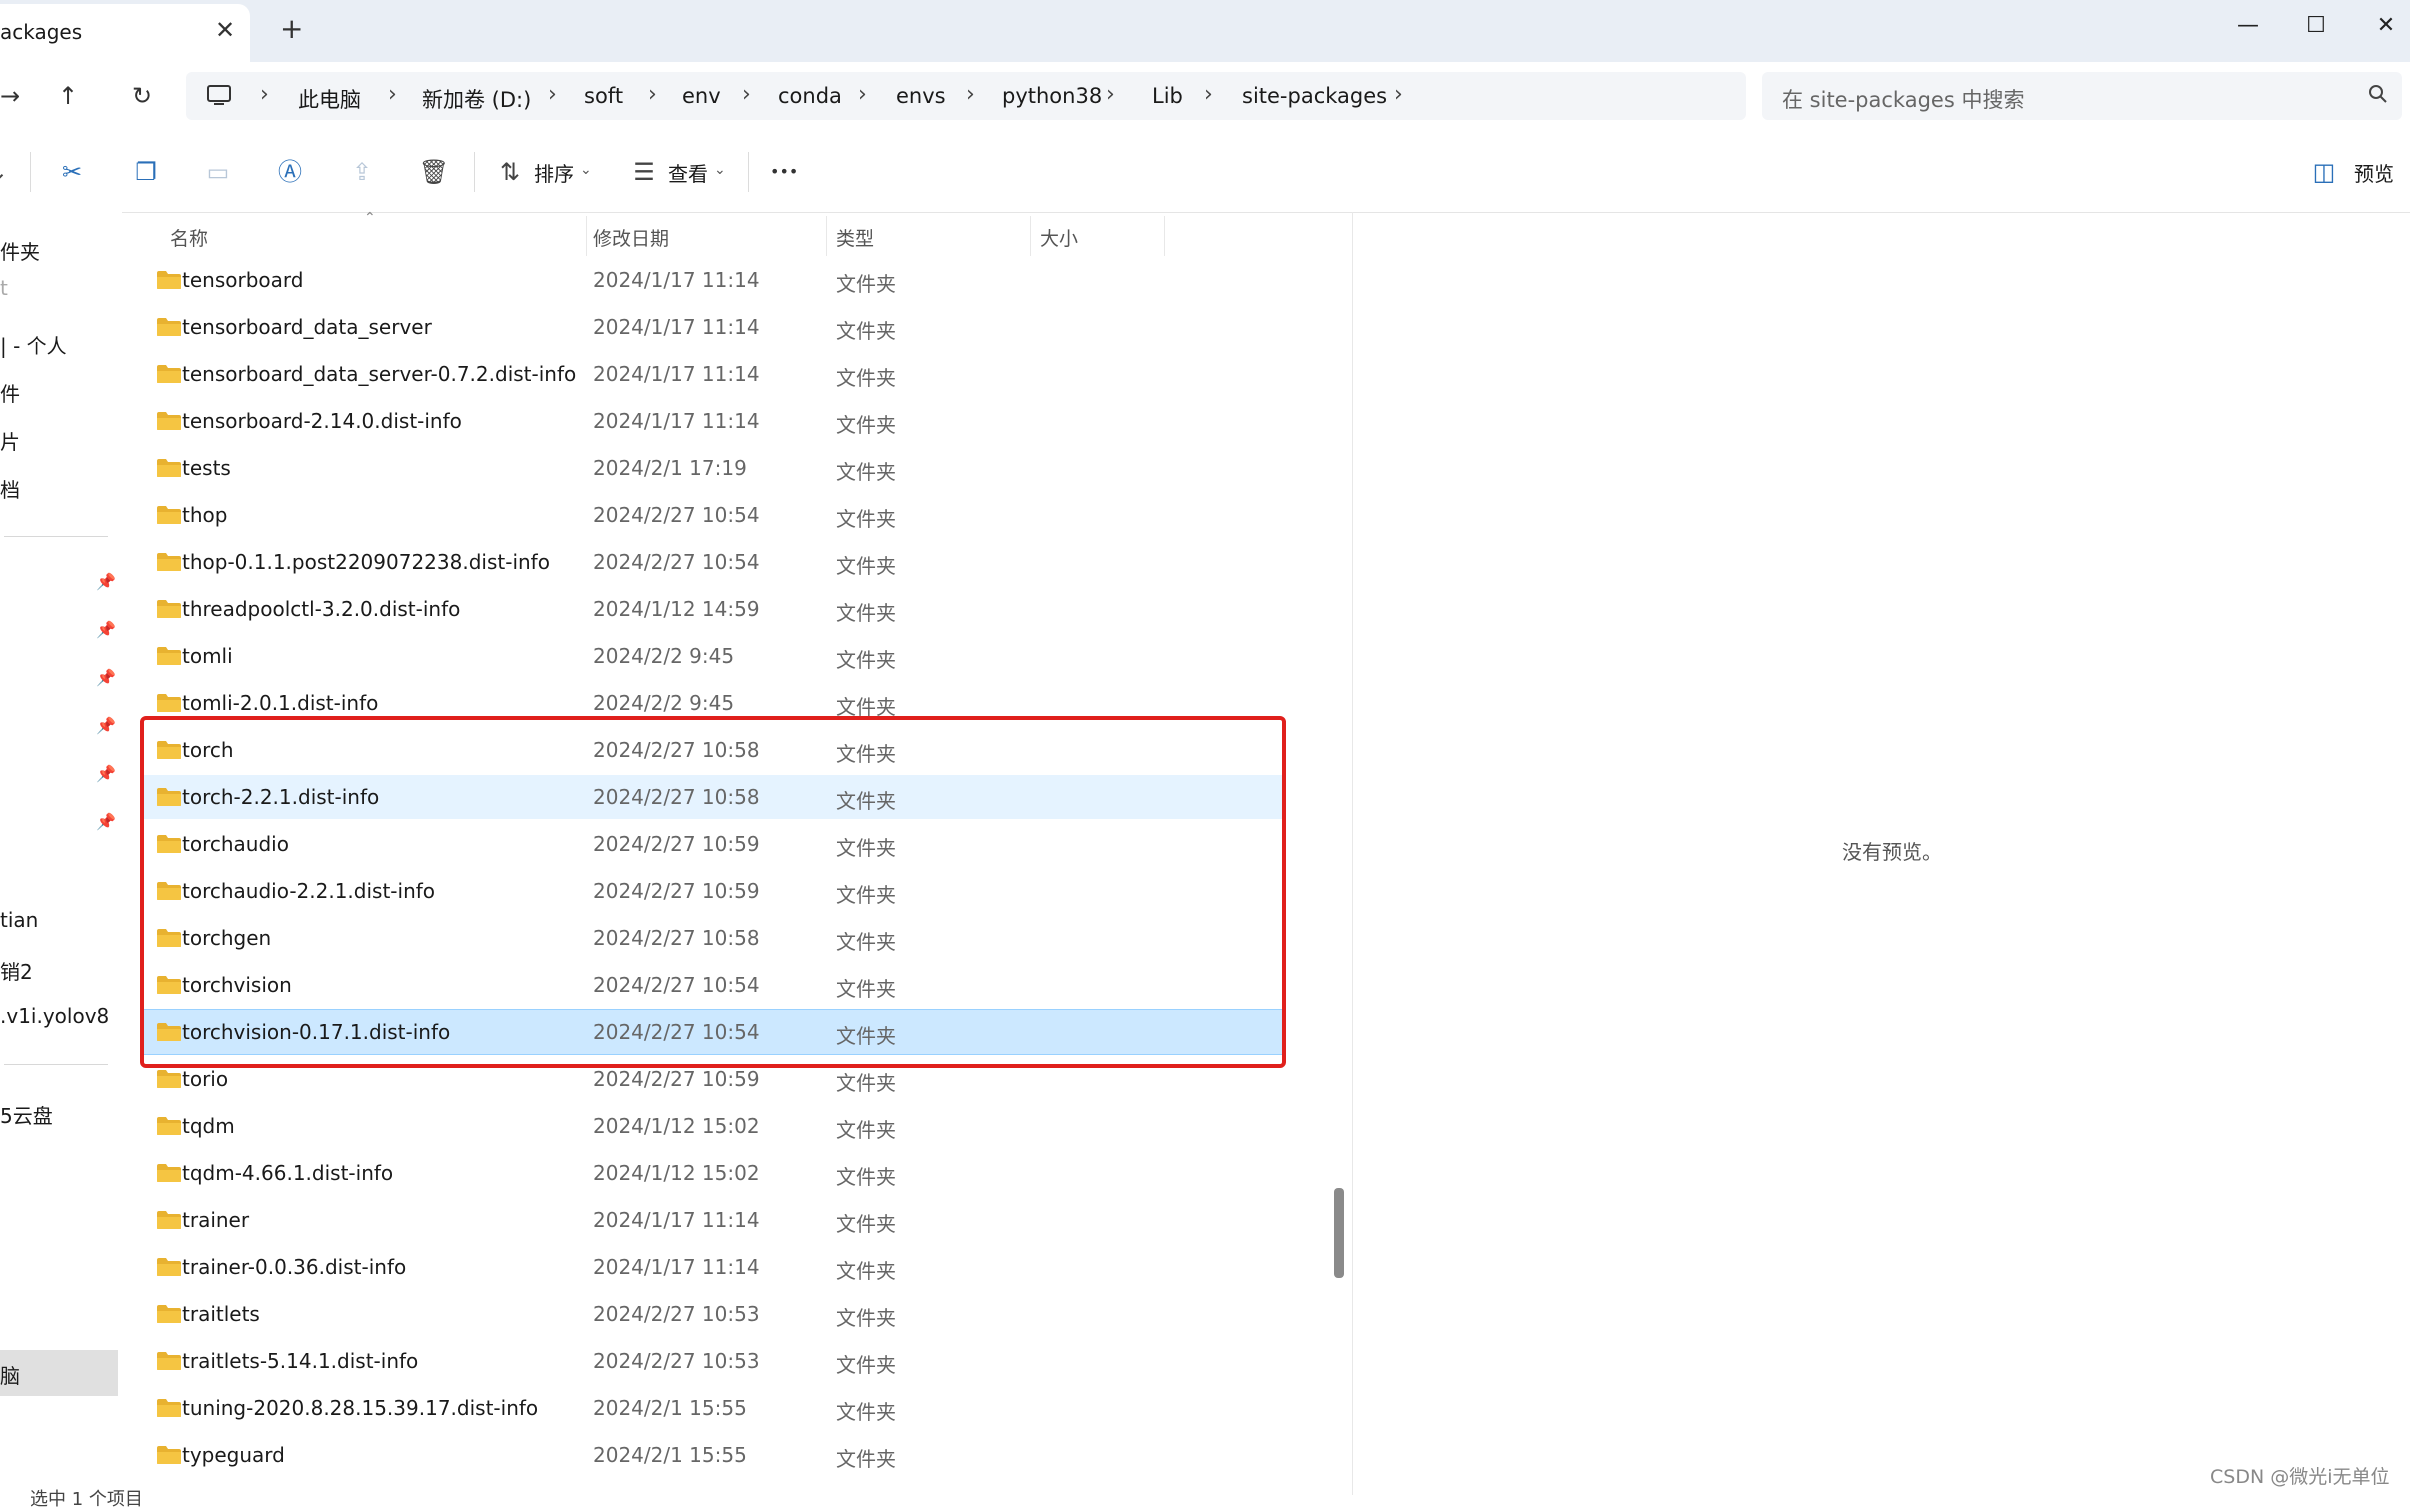 This screenshot has height=1511, width=2410. What do you see at coordinates (15, 96) in the screenshot?
I see `forward-icon: →` at bounding box center [15, 96].